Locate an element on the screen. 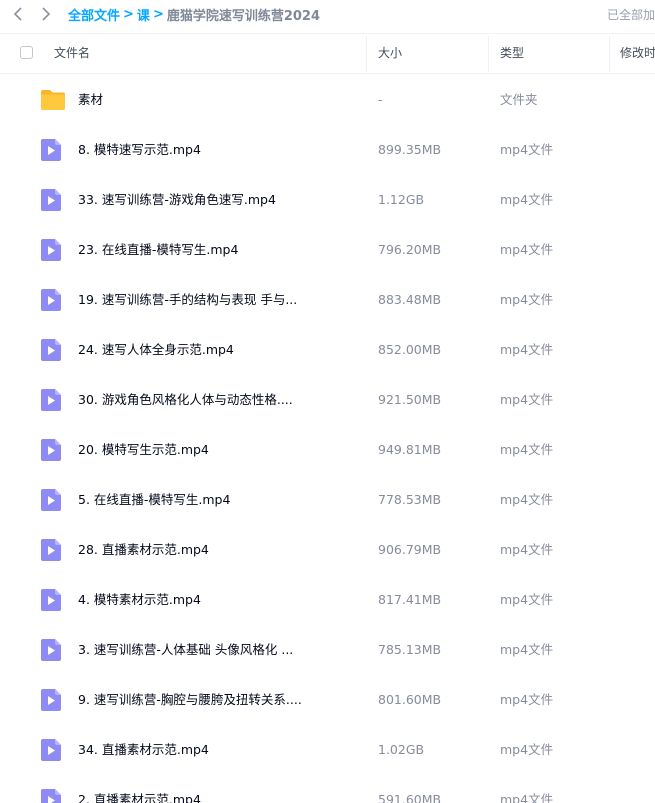  table-row: 20. 模特写生示范.mp4 949.81MB mp4文件 is located at coordinates (327, 450).